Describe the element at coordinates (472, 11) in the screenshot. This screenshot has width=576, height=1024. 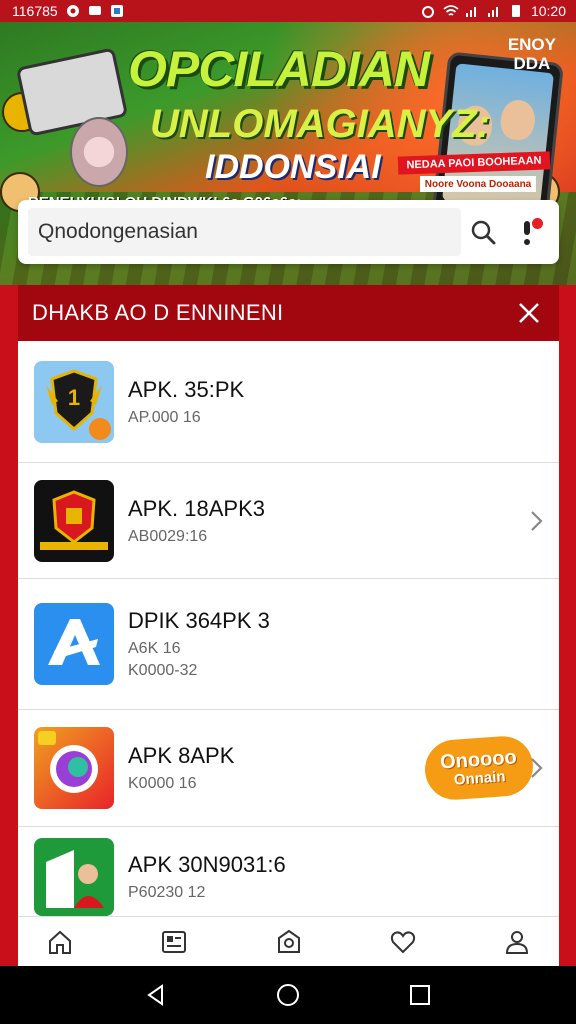
I see `signal-icon` at that location.